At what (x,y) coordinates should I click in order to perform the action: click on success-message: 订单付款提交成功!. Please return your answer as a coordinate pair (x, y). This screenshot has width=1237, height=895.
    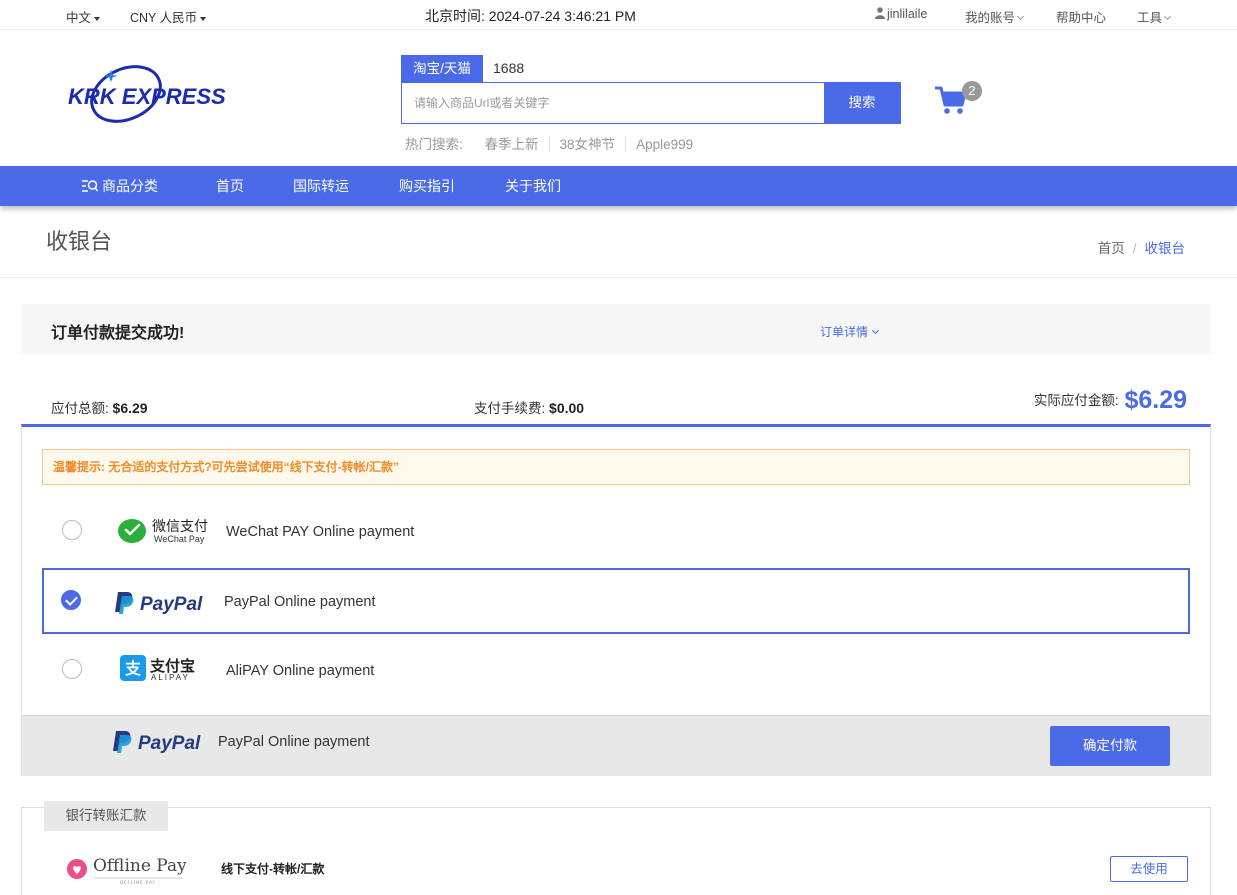
    Looking at the image, I should click on (118, 333).